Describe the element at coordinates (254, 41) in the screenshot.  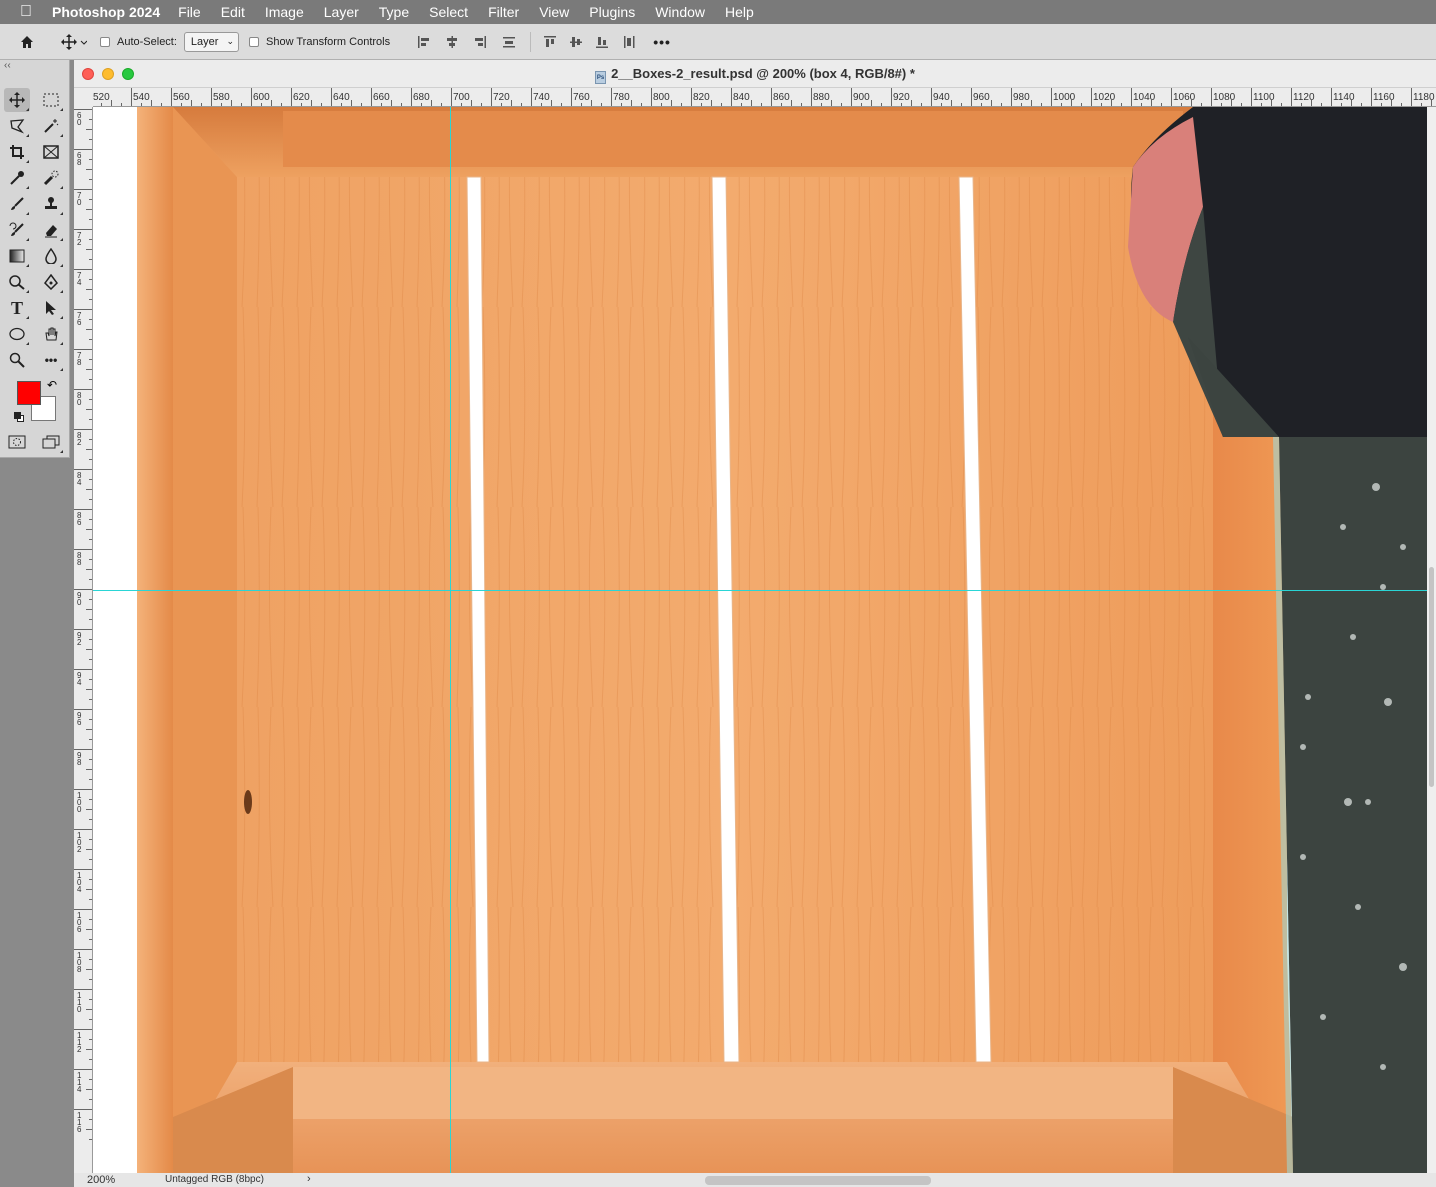
I see `show-transform-check-box` at that location.